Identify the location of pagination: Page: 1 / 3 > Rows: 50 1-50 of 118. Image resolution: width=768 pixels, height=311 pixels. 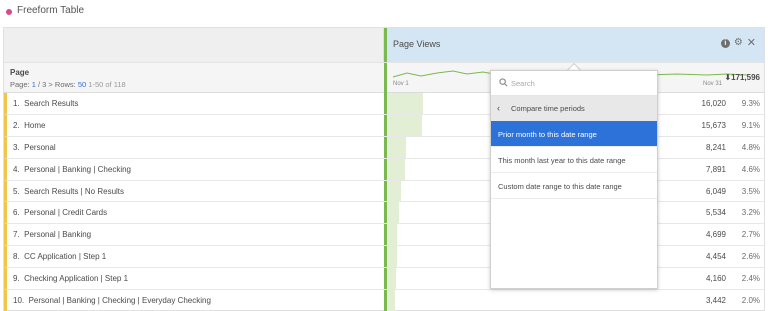
(68, 84).